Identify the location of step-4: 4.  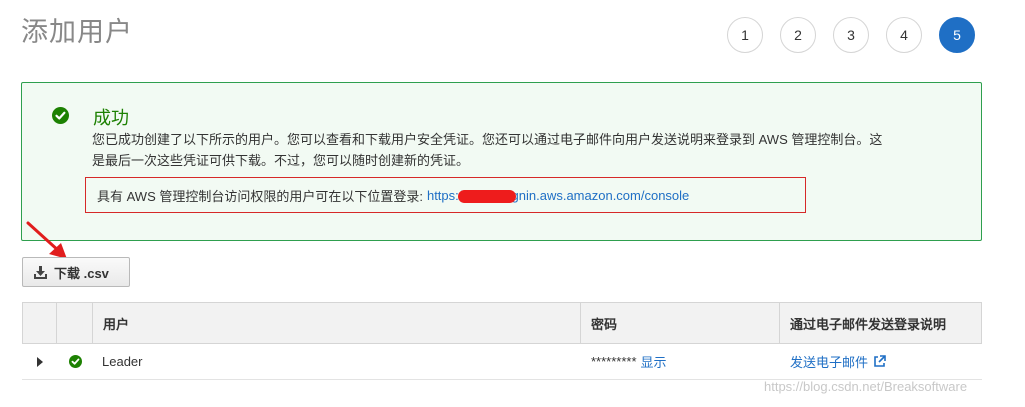
(904, 35).